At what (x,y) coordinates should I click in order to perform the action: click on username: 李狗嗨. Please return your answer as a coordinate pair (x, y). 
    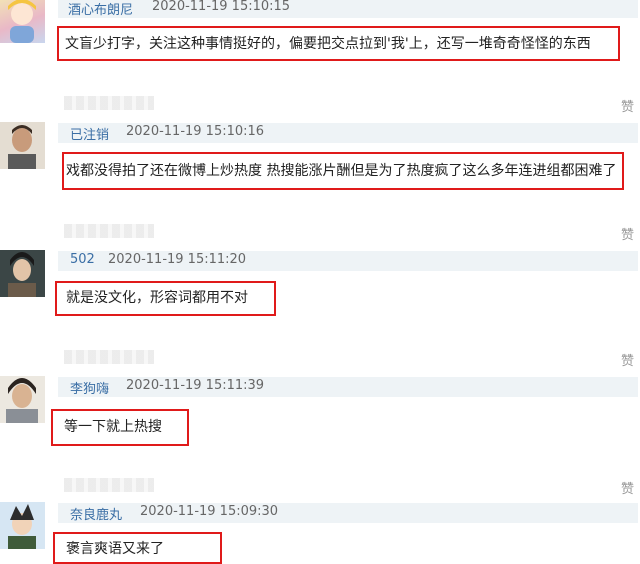
    Looking at the image, I should click on (89, 387).